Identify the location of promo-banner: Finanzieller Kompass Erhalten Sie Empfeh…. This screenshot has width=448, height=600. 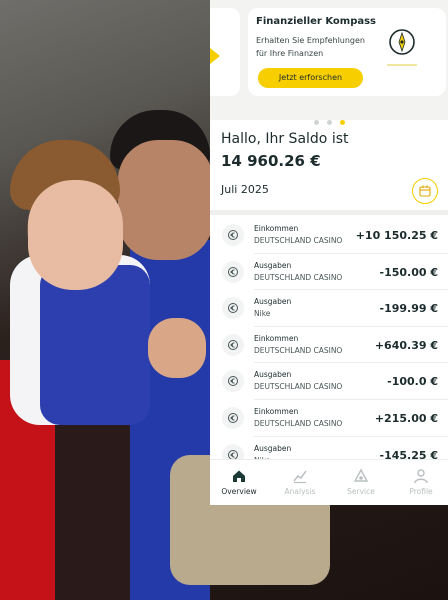
(329, 62).